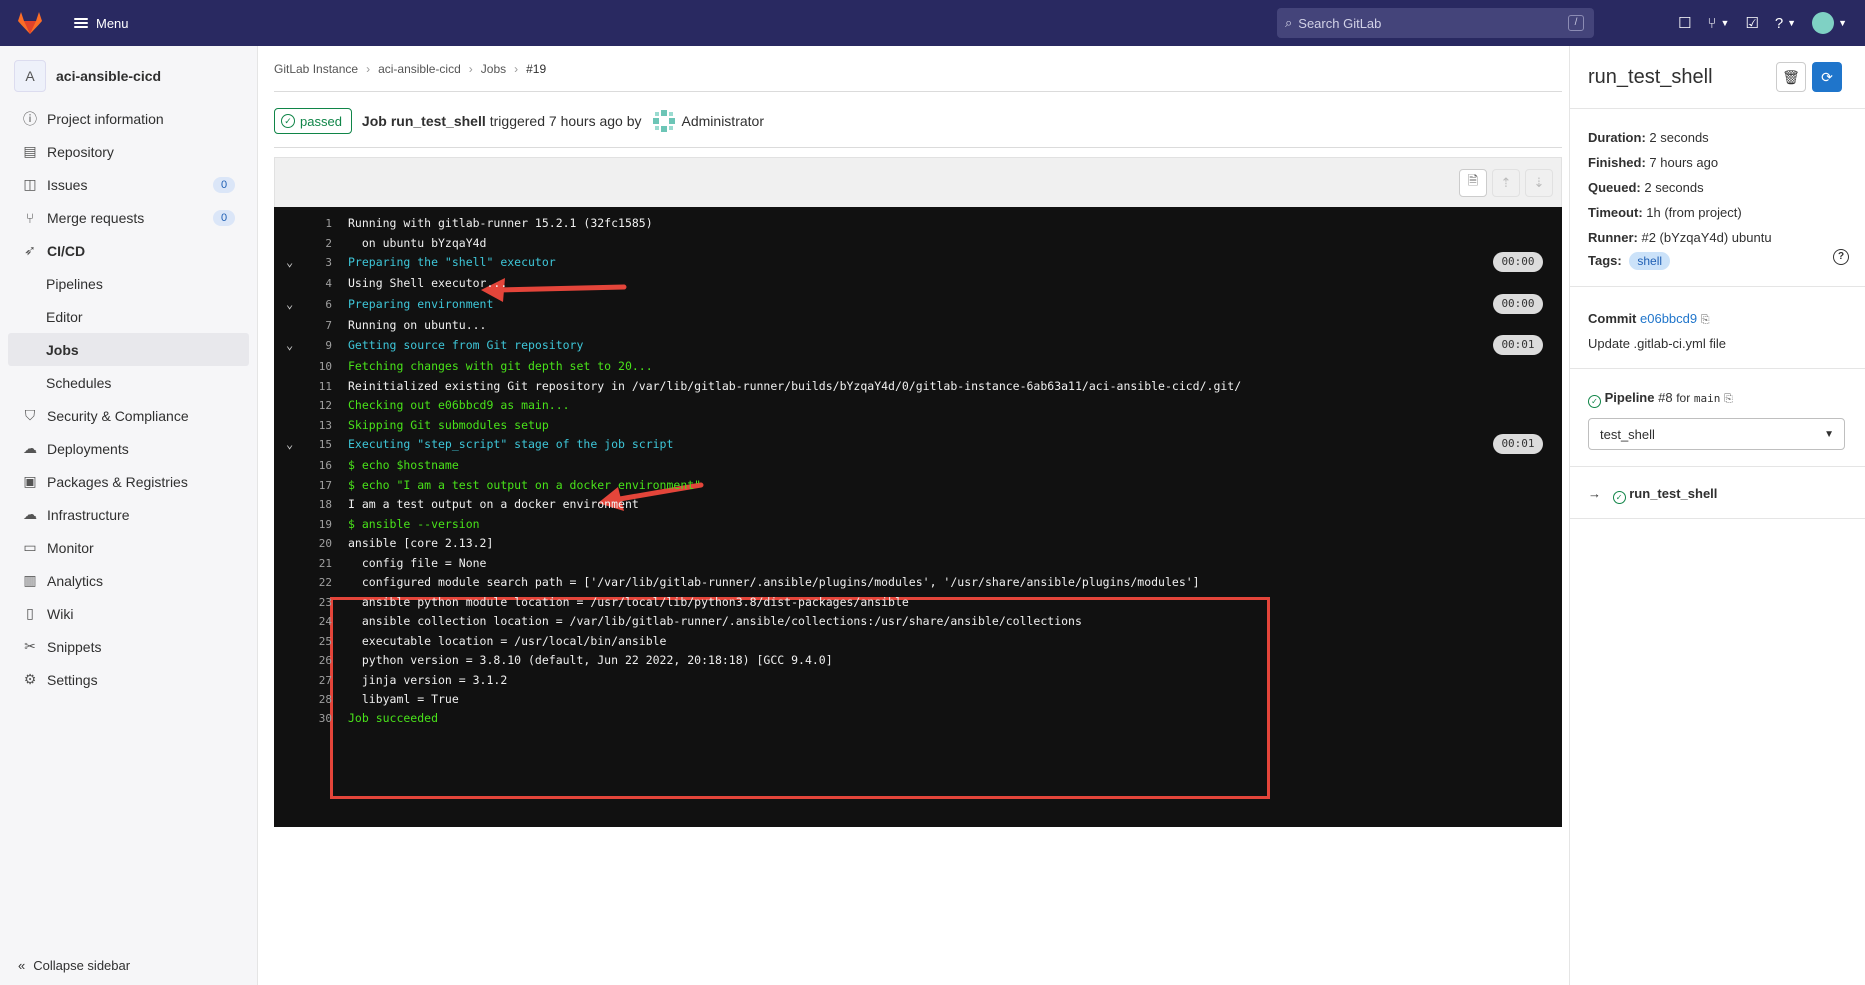 The height and width of the screenshot is (985, 1865). Describe the element at coordinates (30, 250) in the screenshot. I see `rocket-icon: ➶` at that location.